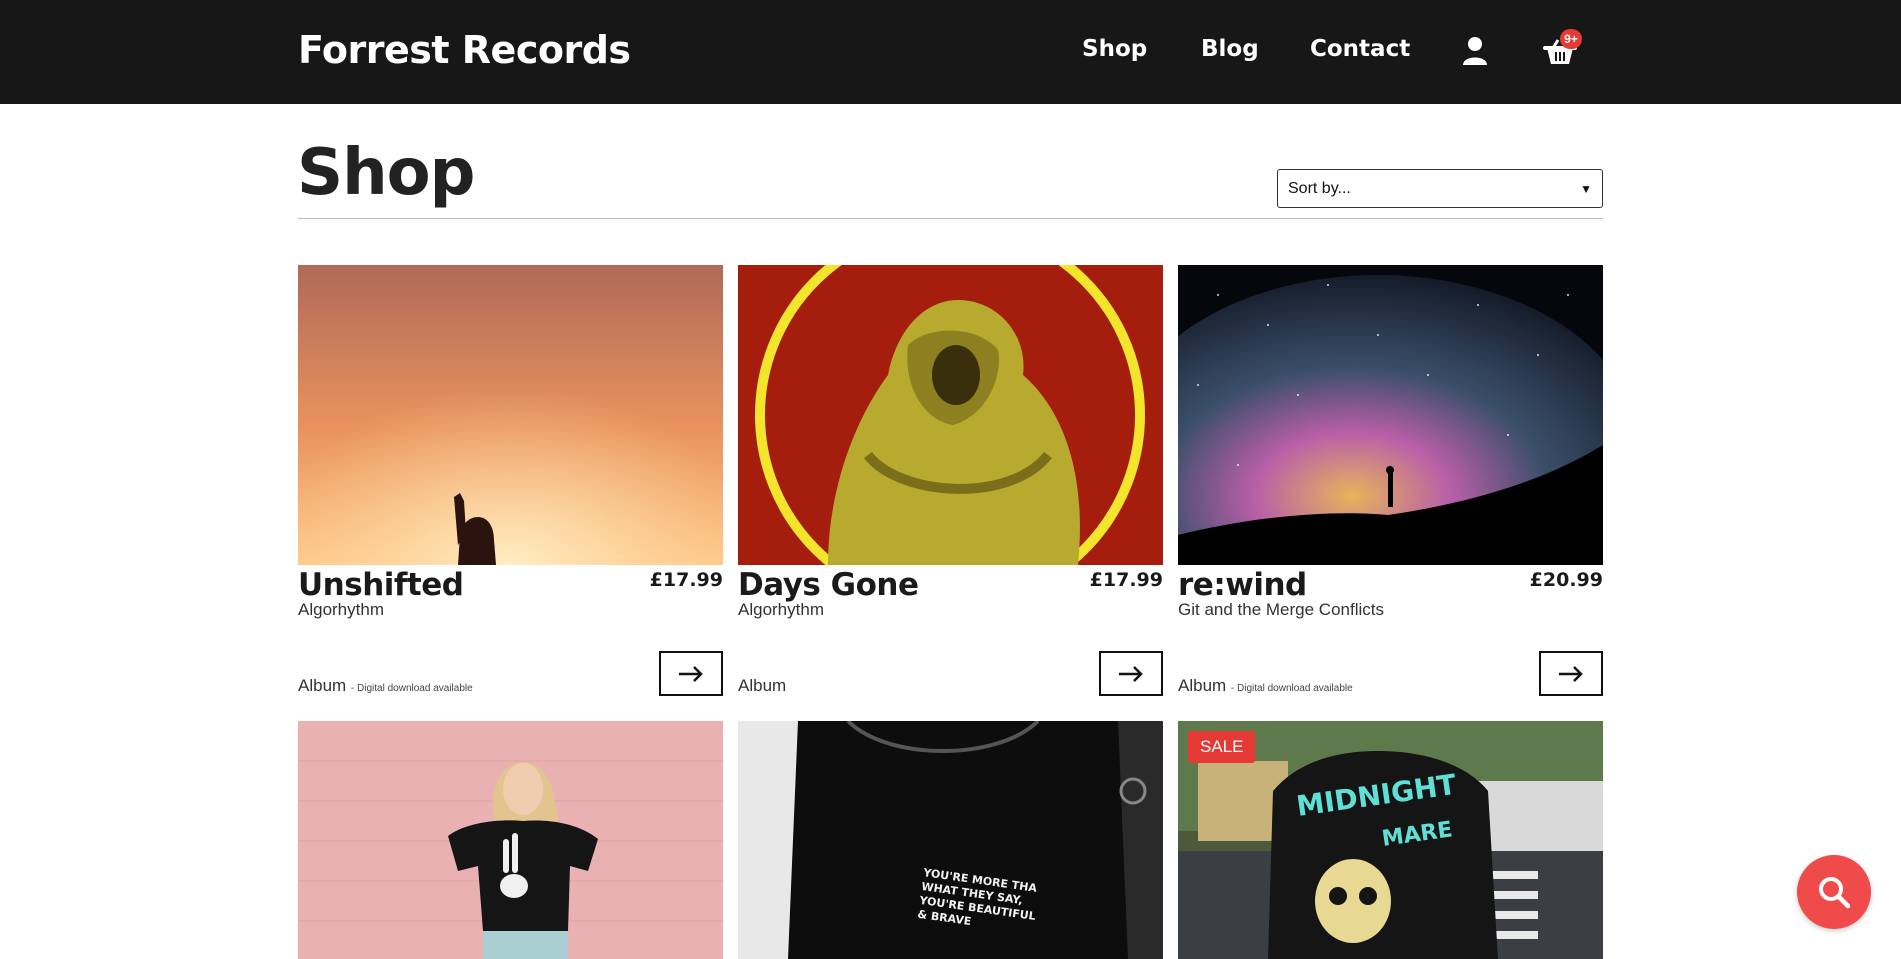 The height and width of the screenshot is (959, 1901). Describe the element at coordinates (1242, 585) in the screenshot. I see `product-title: re:wind` at that location.